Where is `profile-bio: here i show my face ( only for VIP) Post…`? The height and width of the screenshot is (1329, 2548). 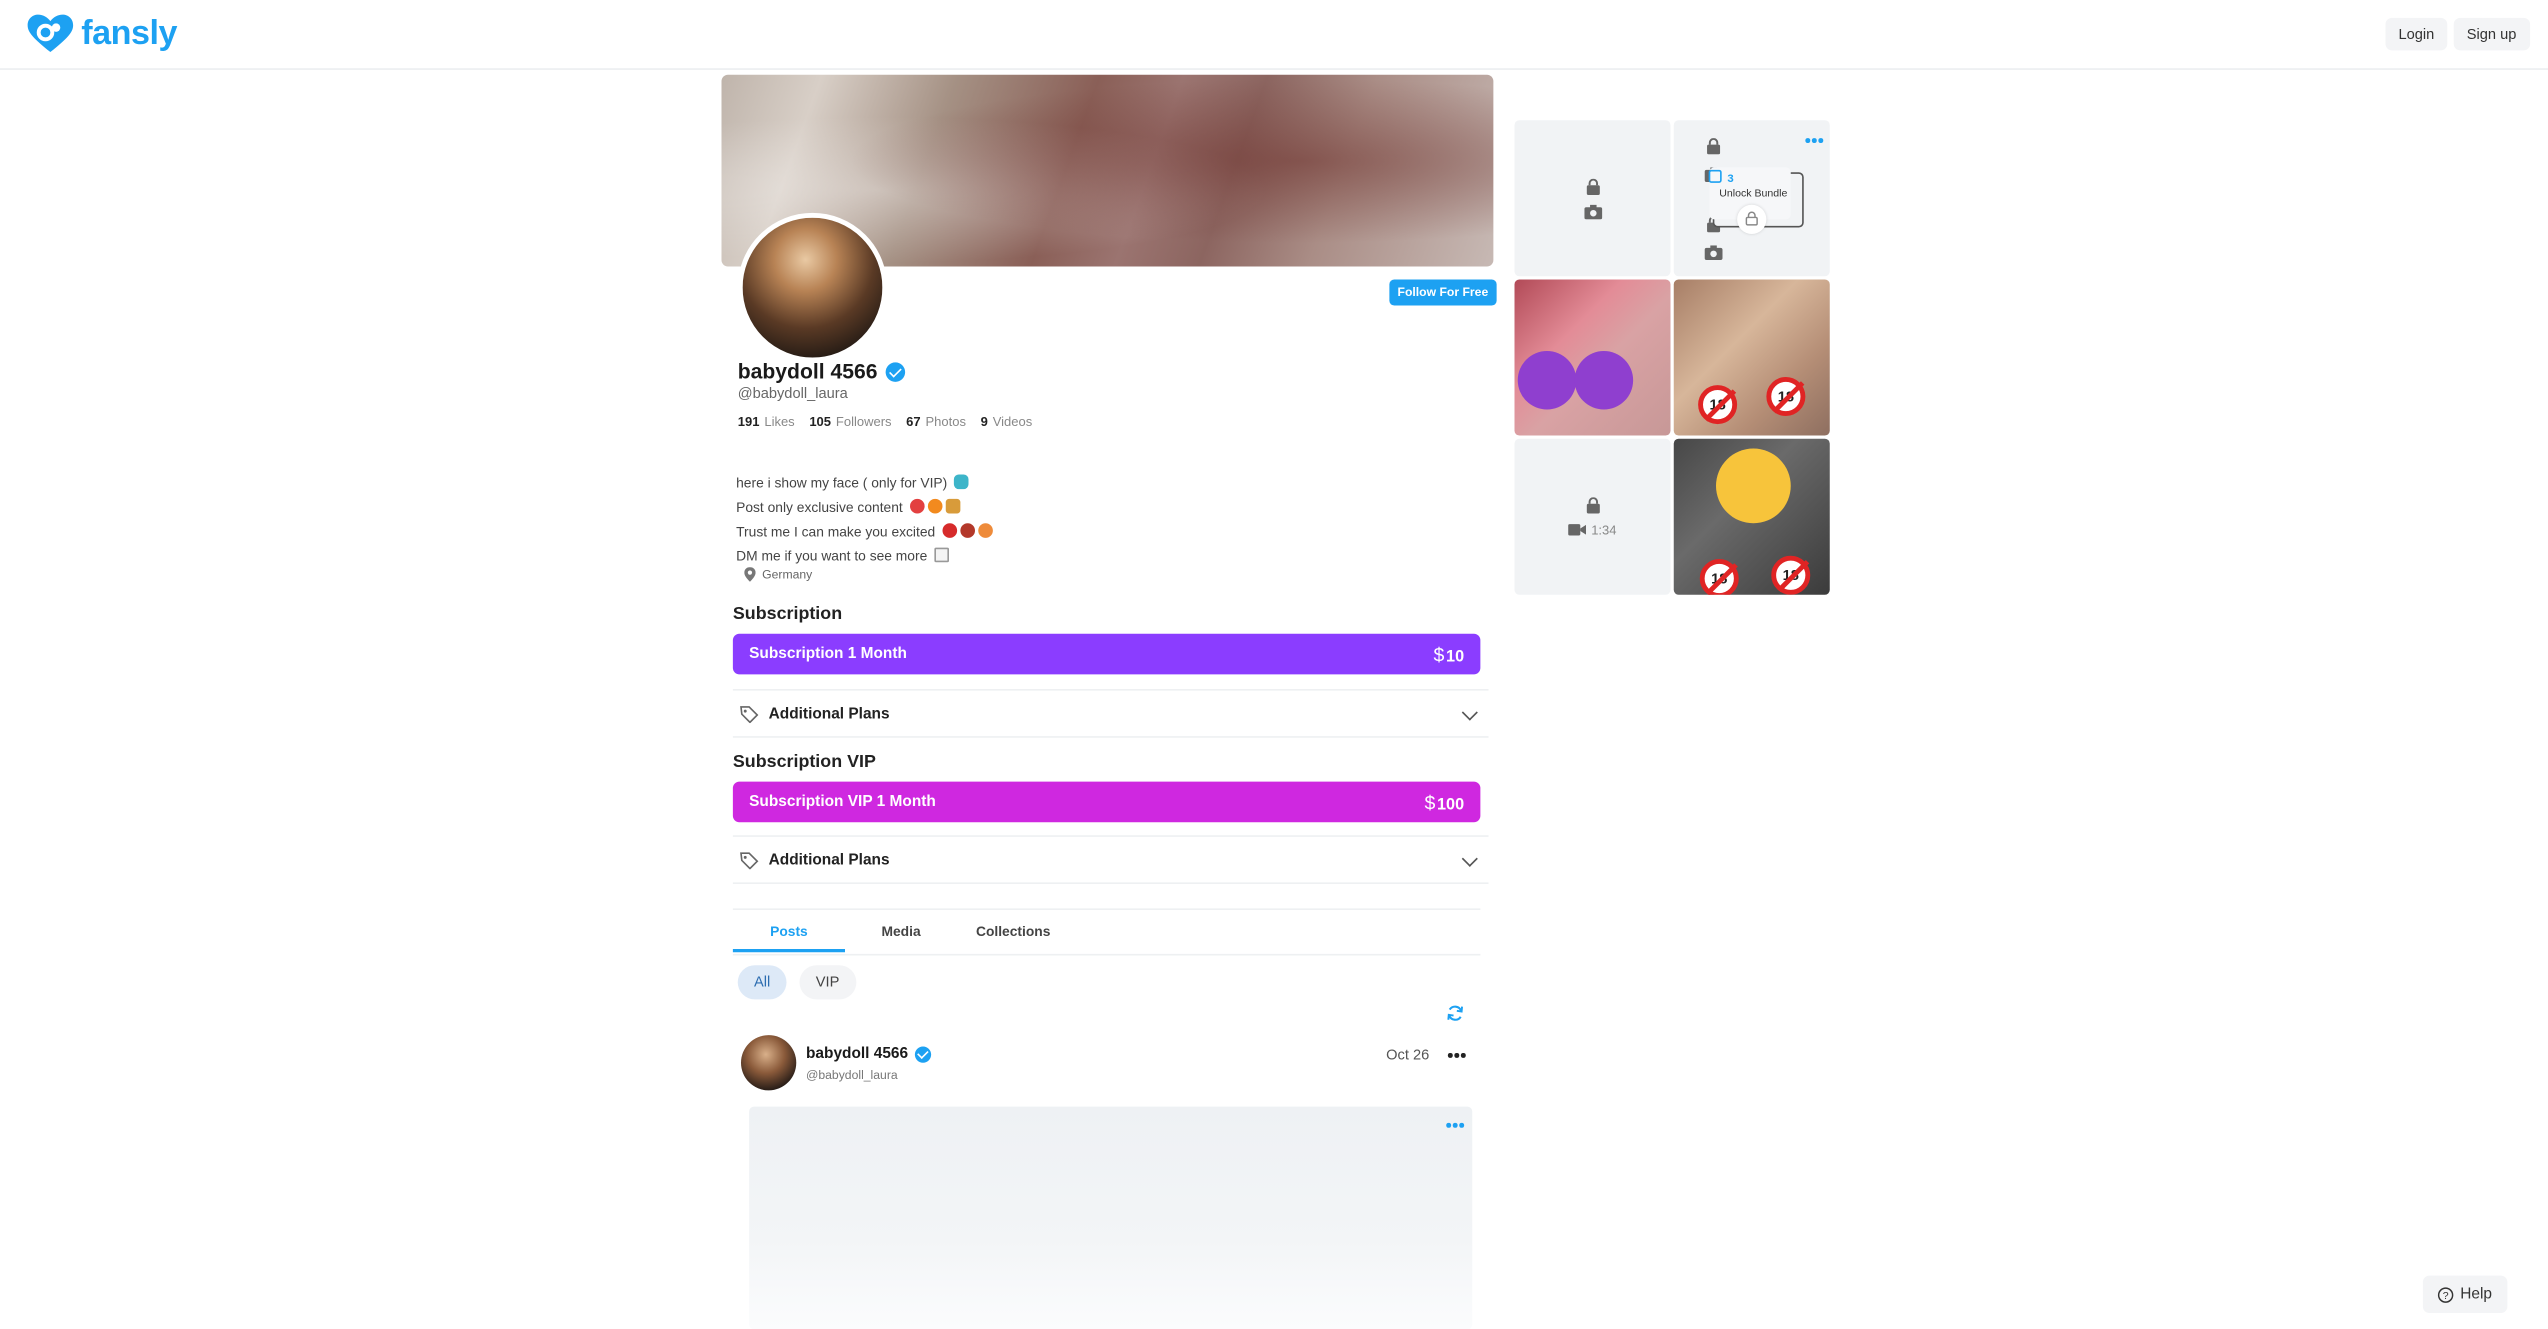 profile-bio: here i show my face ( only for VIP) Post… is located at coordinates (864, 520).